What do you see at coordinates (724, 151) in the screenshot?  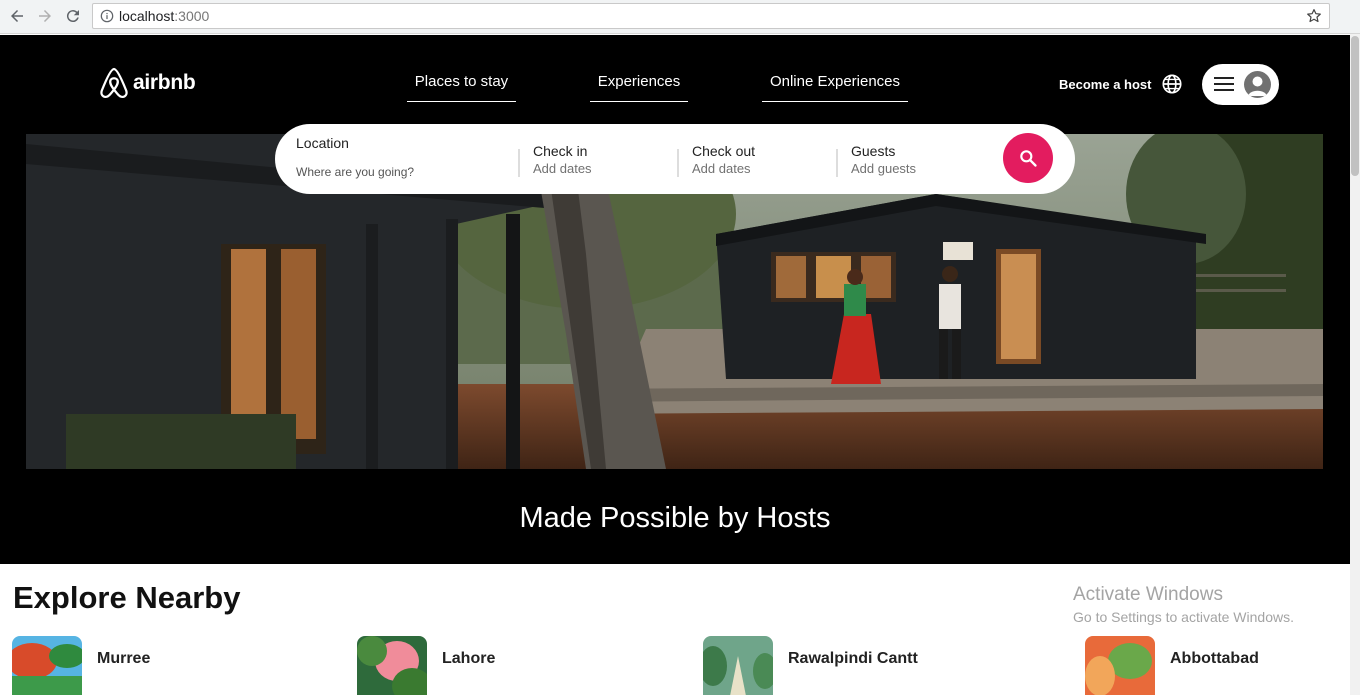 I see `checkout-label: Check out` at bounding box center [724, 151].